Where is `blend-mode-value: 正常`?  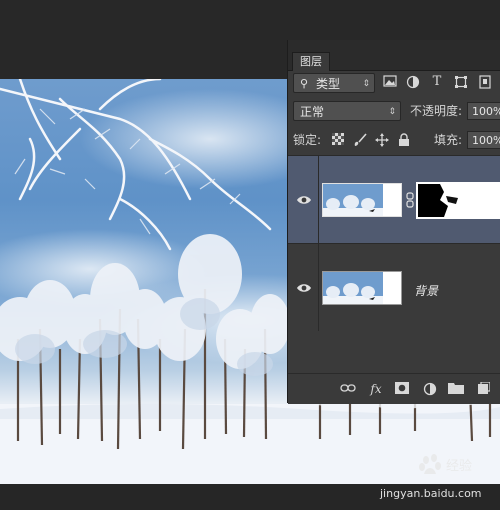
blend-mode-value: 正常 is located at coordinates (312, 112).